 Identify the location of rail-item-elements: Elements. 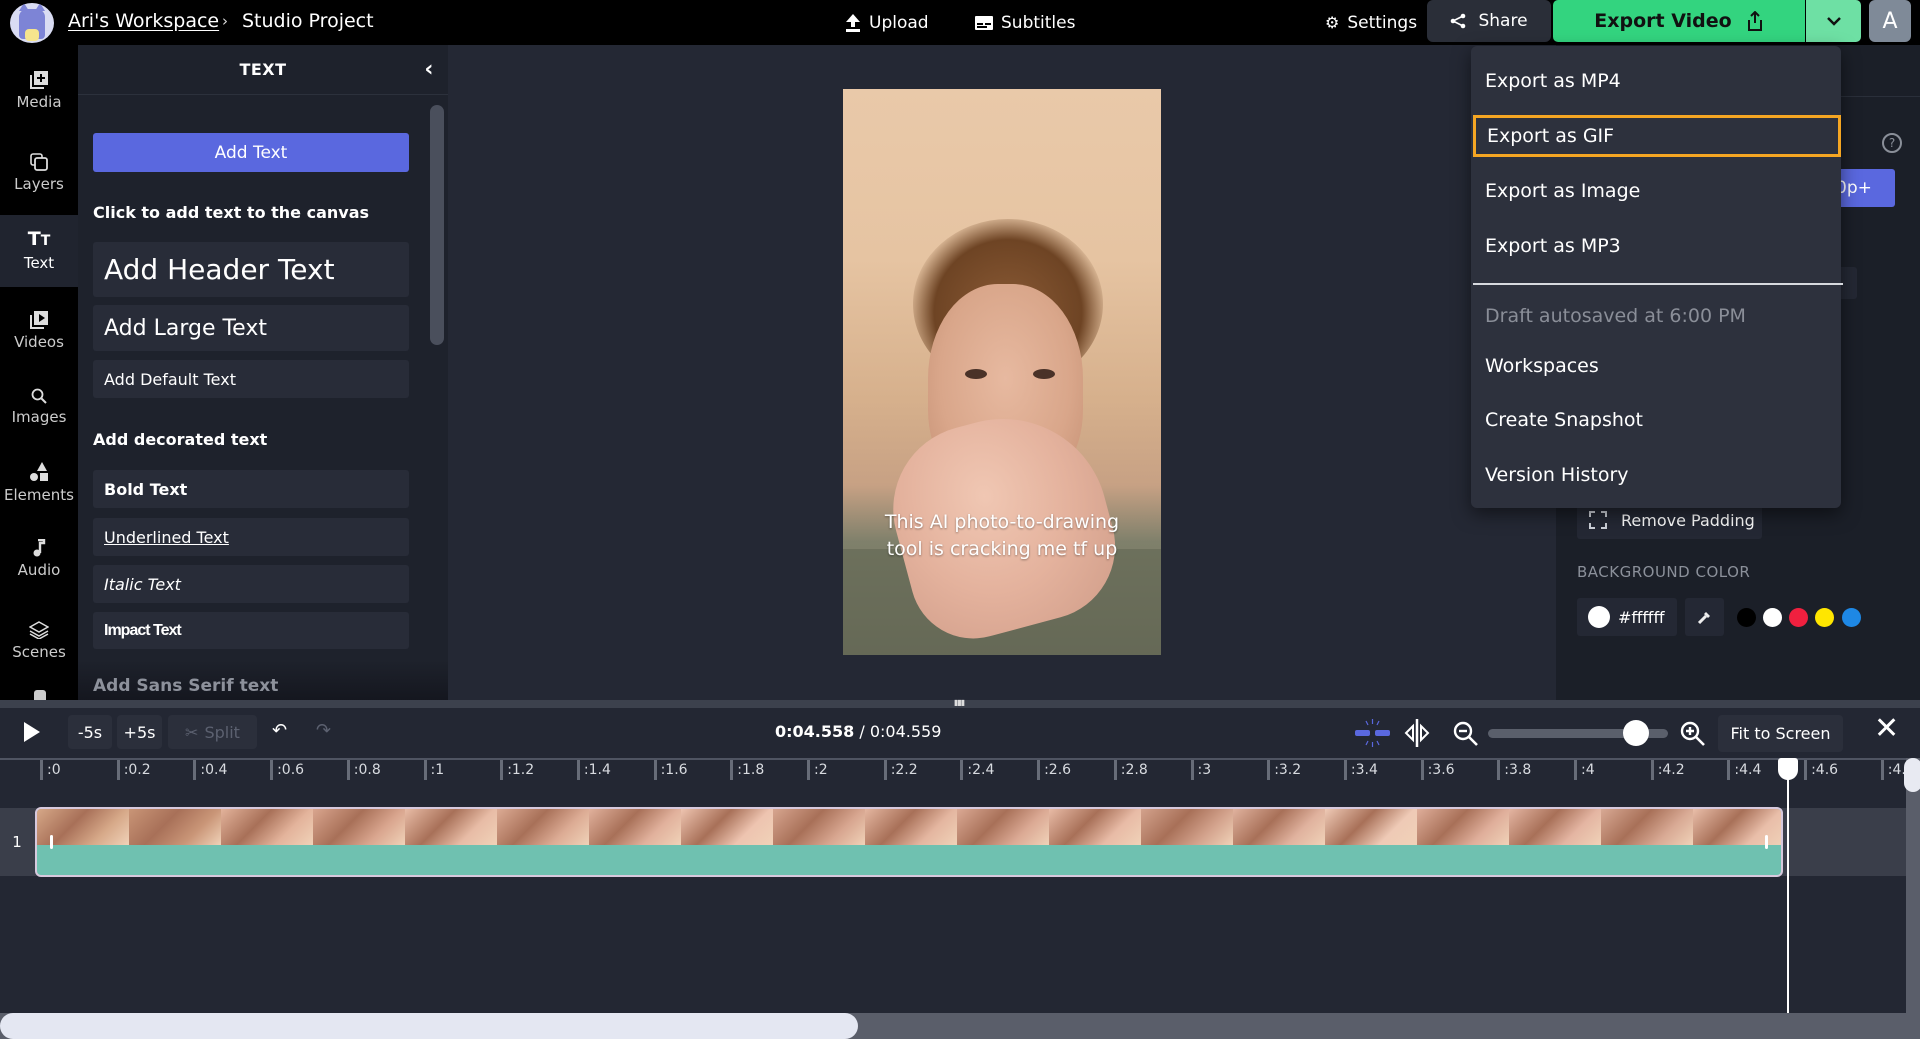
(39, 483).